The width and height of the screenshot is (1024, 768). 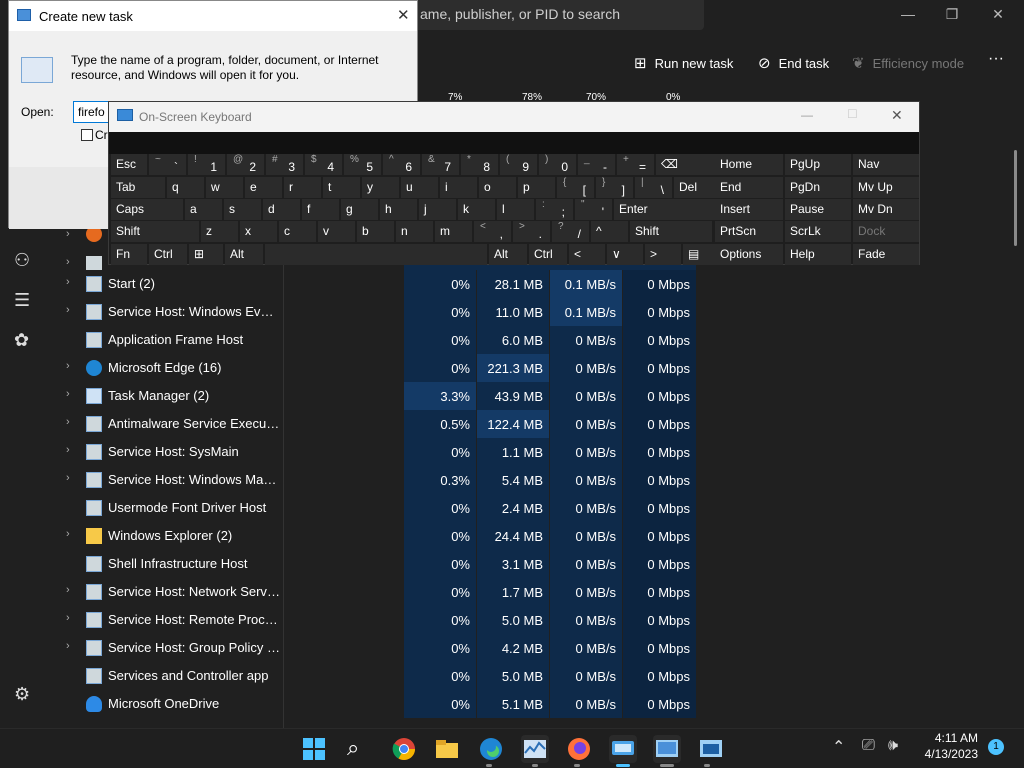 What do you see at coordinates (593, 209) in the screenshot?
I see `osk-key: " '` at bounding box center [593, 209].